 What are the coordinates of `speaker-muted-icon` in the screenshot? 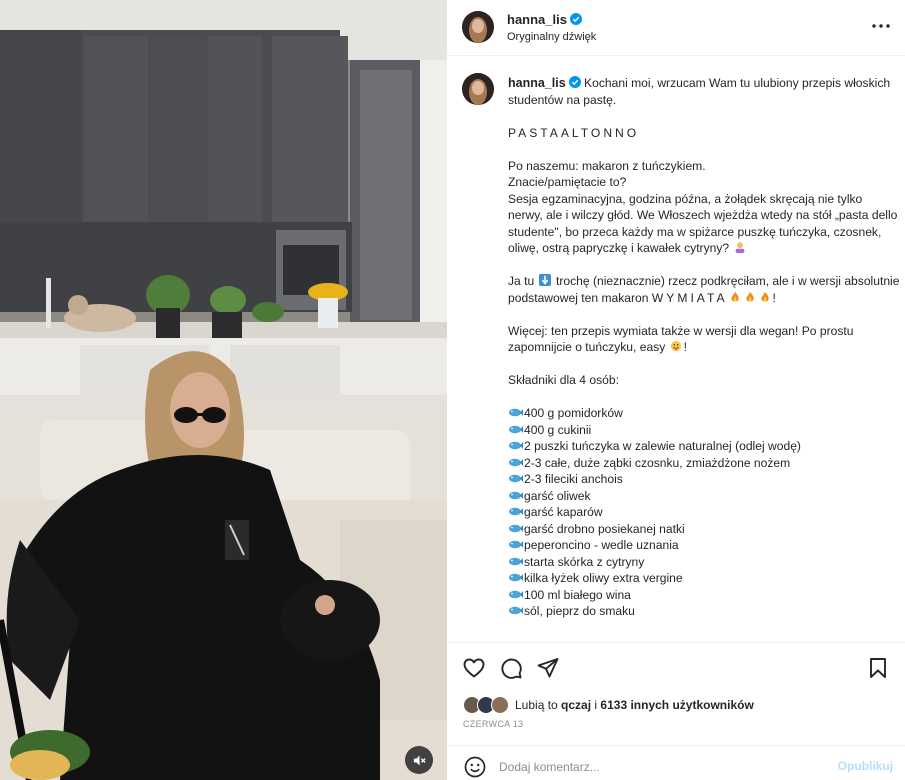 It's located at (419, 760).